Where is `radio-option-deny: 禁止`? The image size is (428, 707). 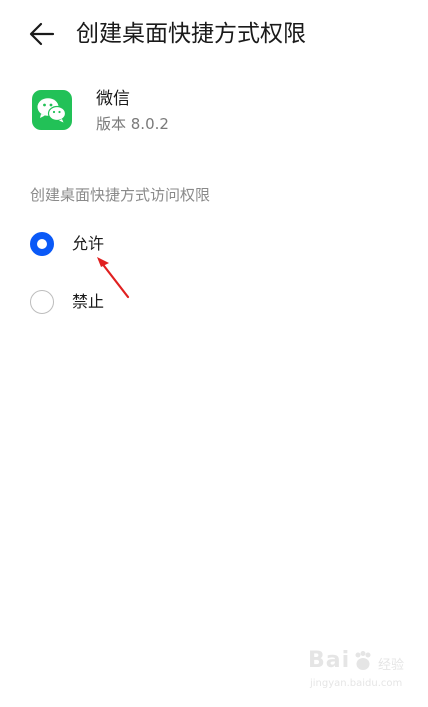 radio-option-deny: 禁止 is located at coordinates (215, 302).